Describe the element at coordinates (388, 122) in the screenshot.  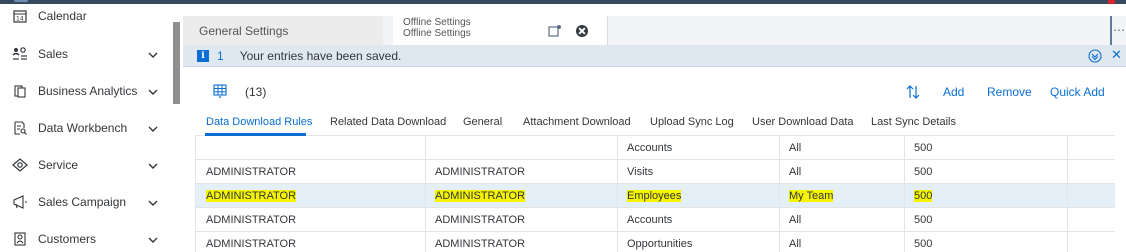
I see `tab-related-data-download: Related Data Download` at that location.